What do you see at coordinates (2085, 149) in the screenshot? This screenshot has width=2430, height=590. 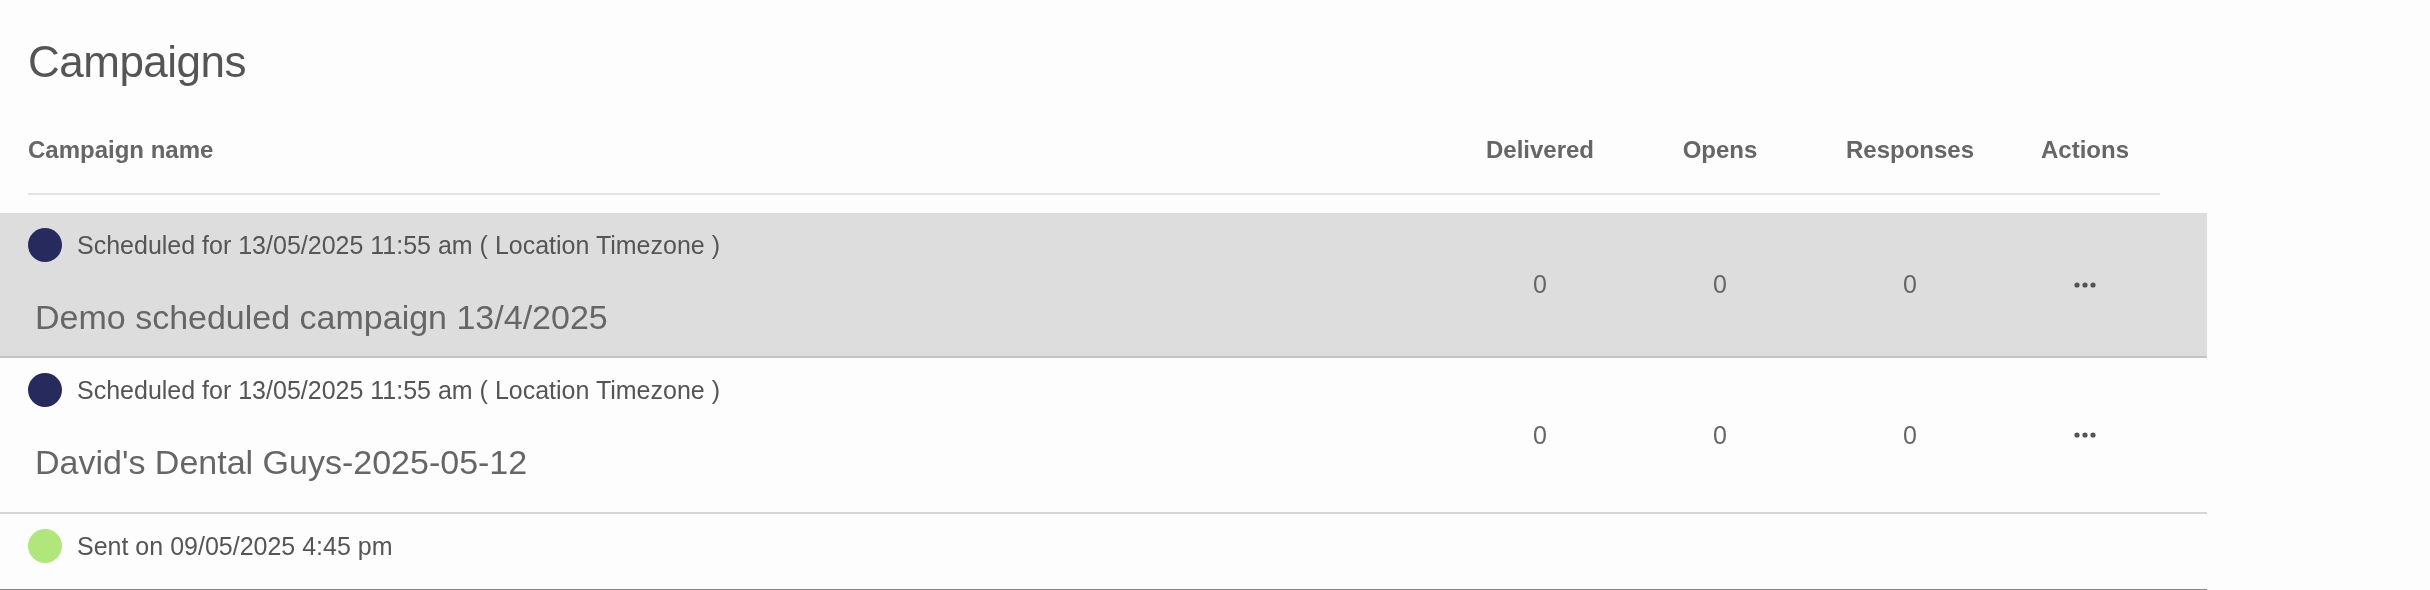 I see `column-header: Actions` at bounding box center [2085, 149].